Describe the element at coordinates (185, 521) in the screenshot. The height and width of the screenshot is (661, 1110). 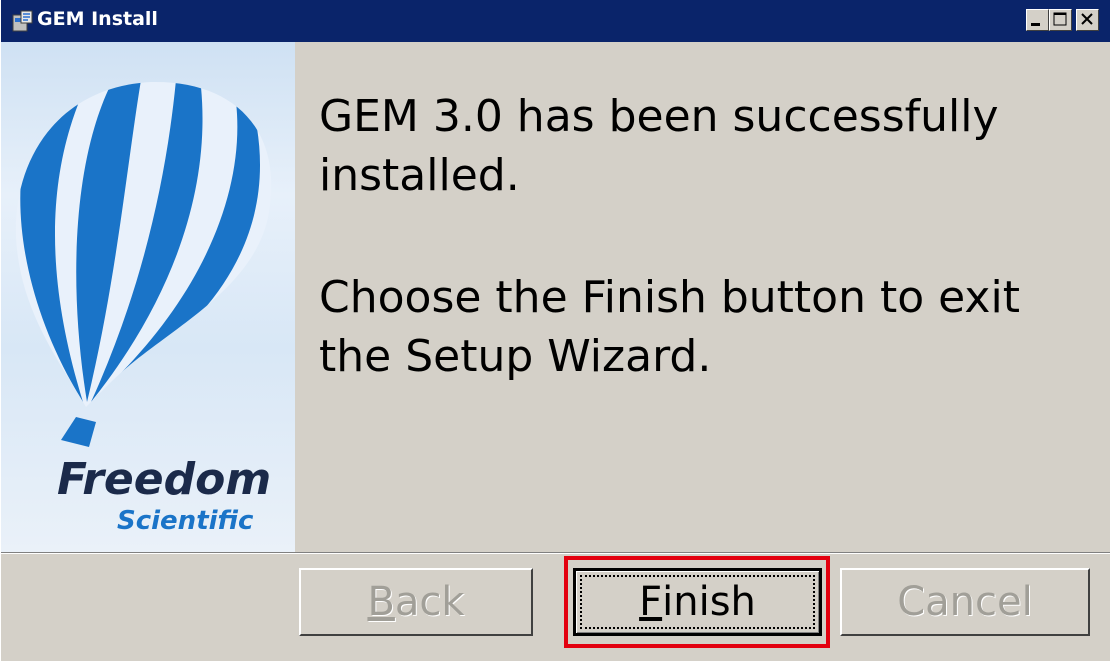
I see `brand-scientific: Scientific` at that location.